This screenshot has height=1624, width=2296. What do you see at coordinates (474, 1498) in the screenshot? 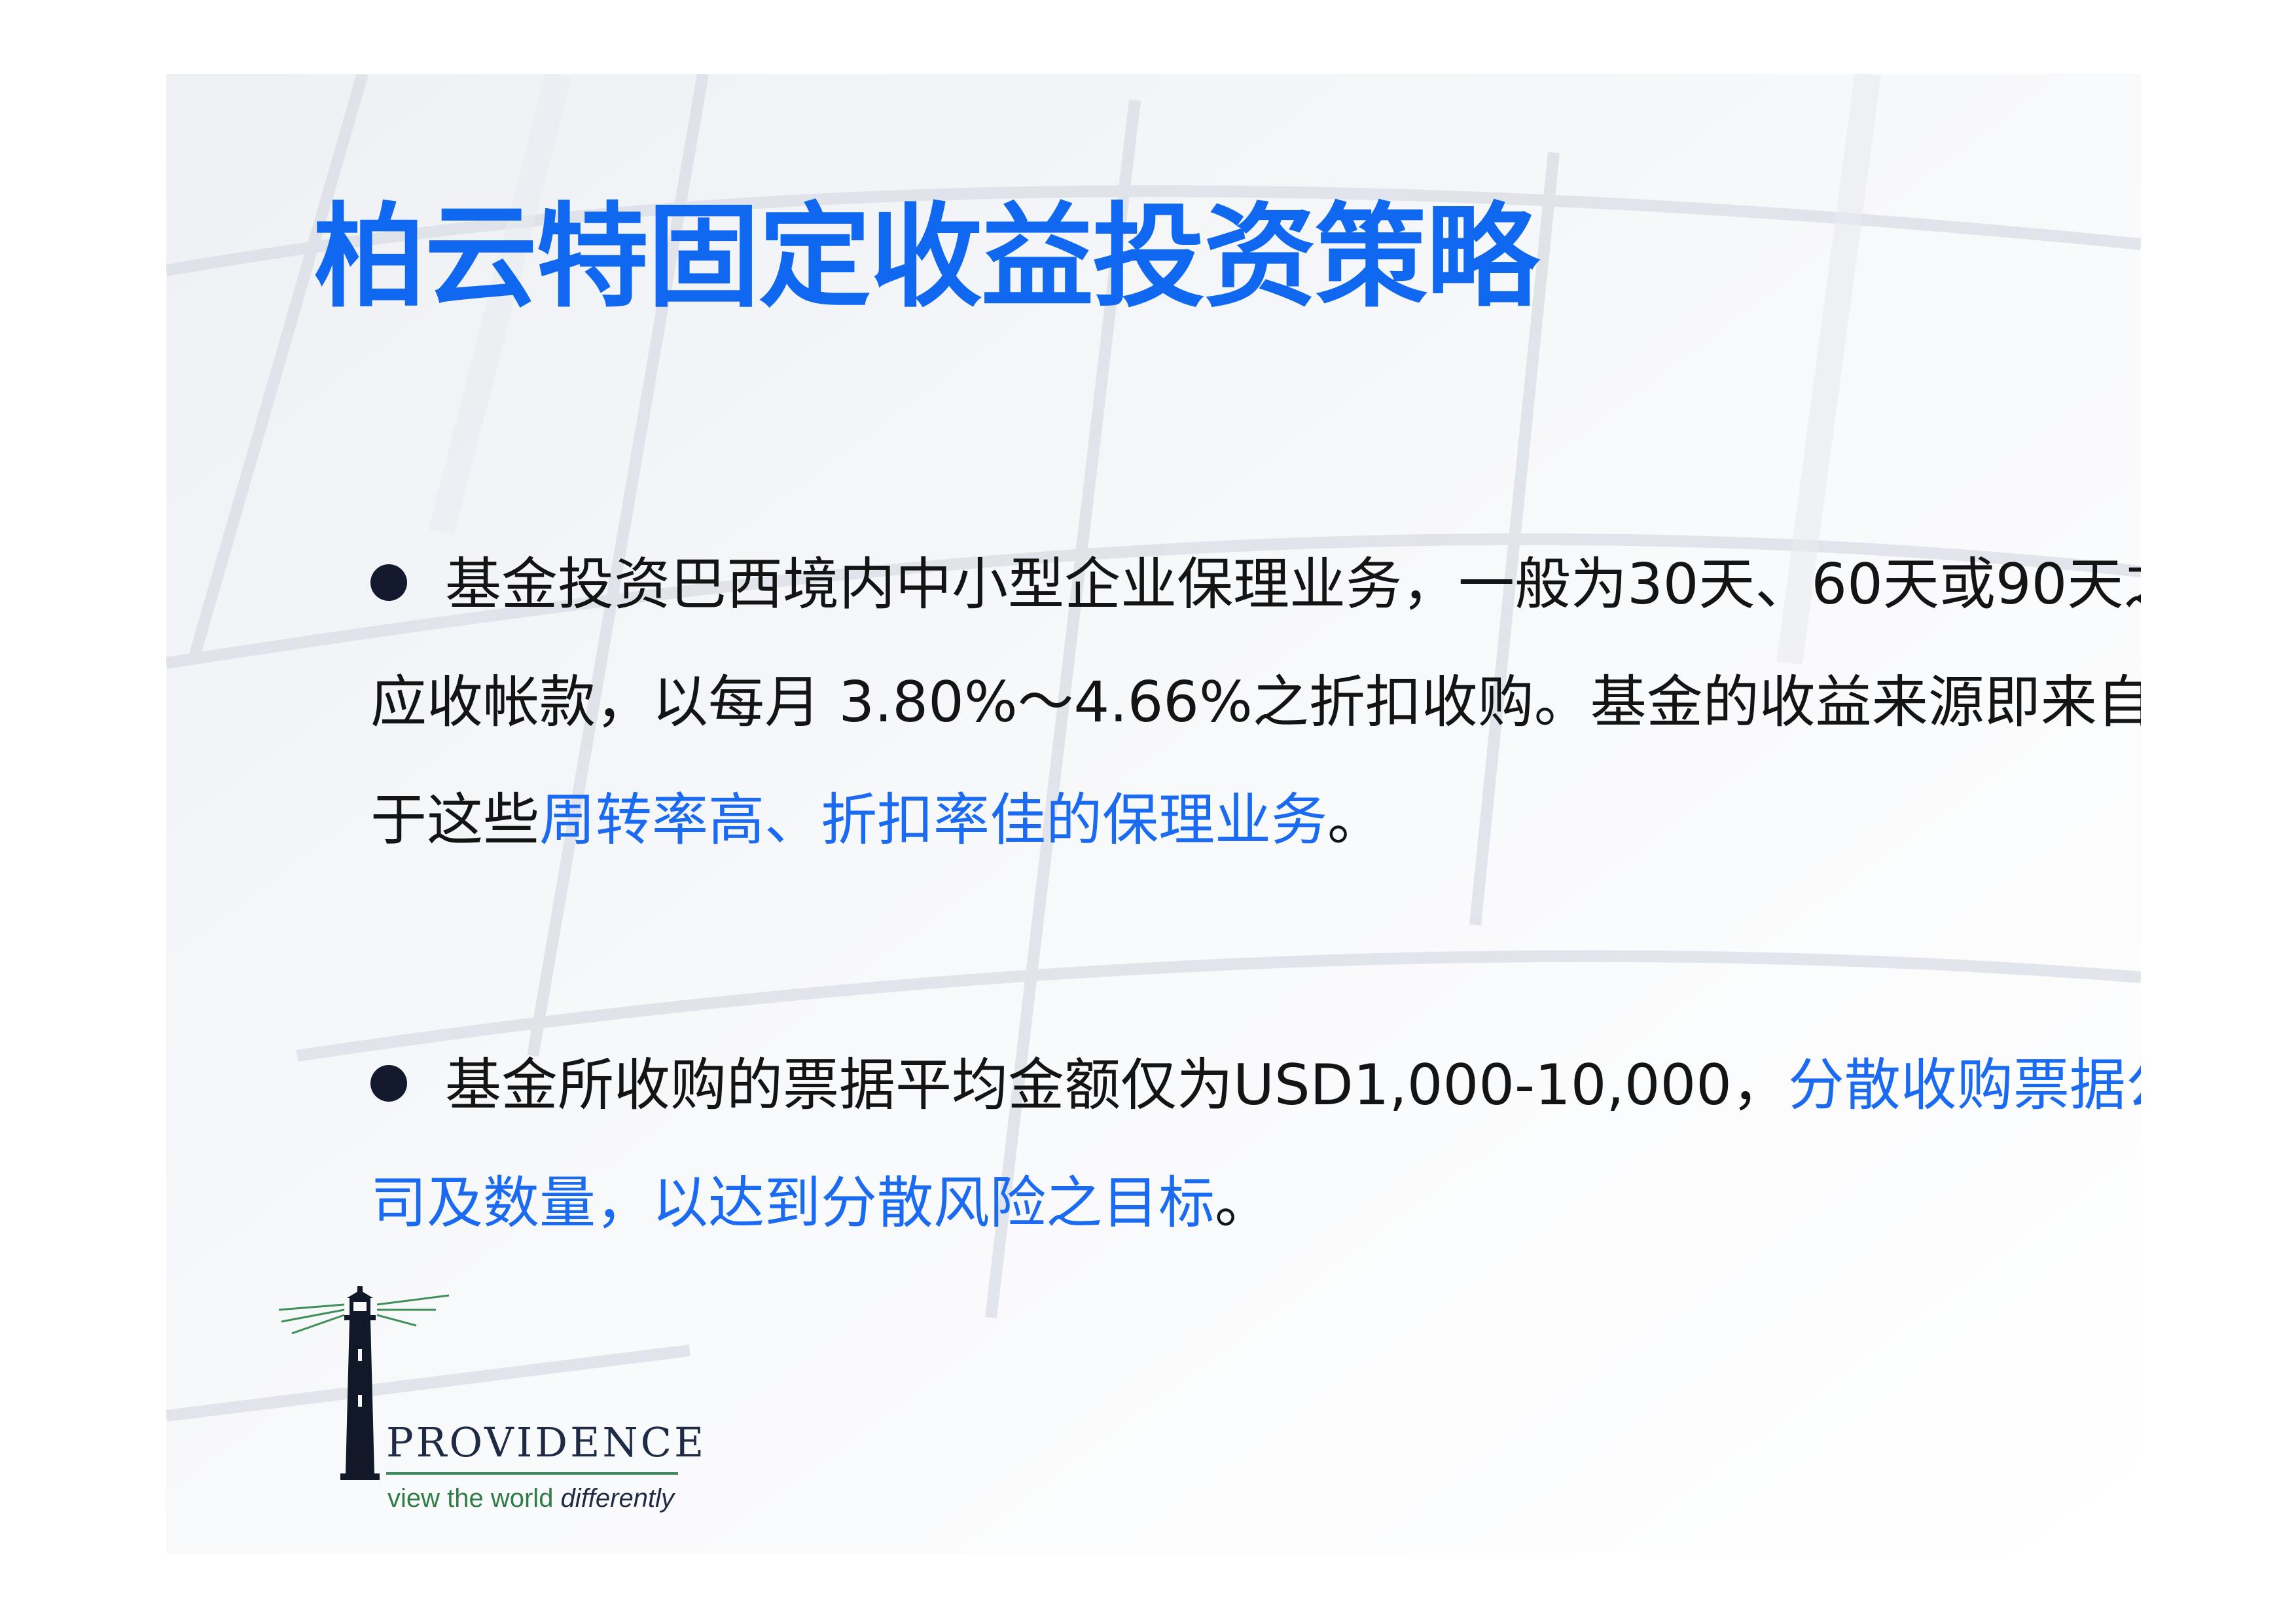
I see `logo-tagline-plain: view the world` at bounding box center [474, 1498].